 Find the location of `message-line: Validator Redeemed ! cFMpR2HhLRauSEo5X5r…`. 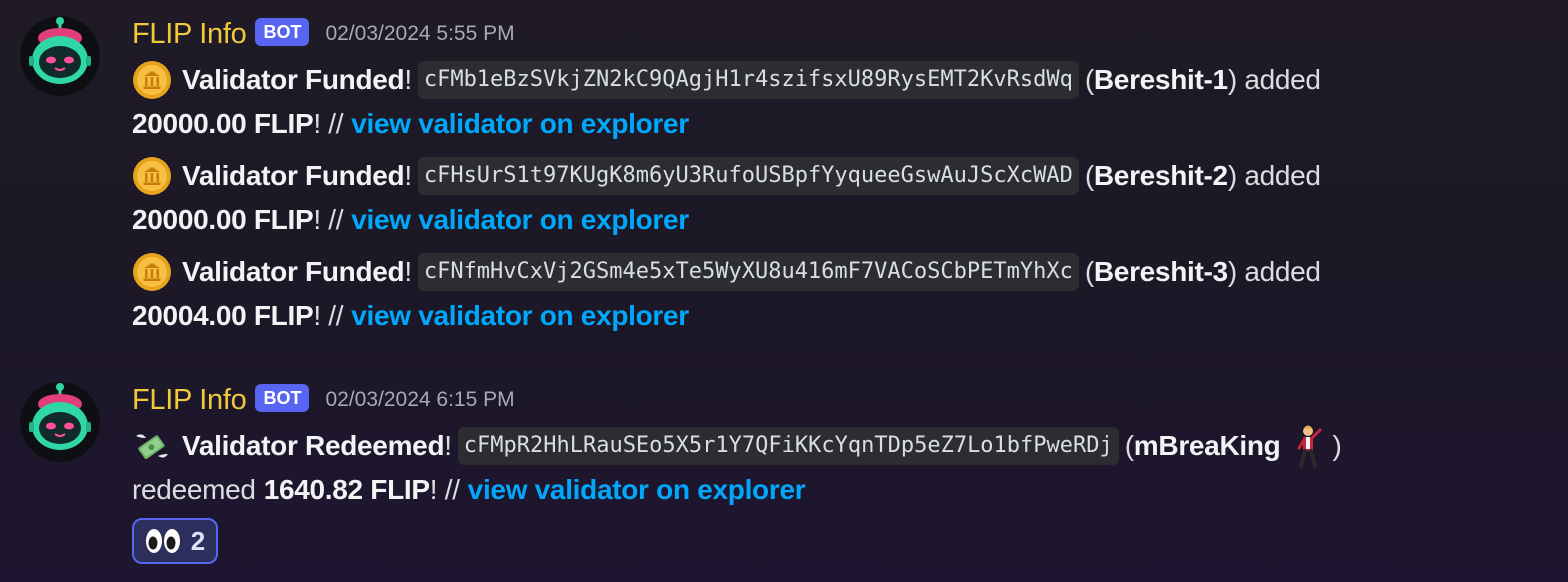

message-line: Validator Redeemed ! cFMpR2HhLRauSEo5X5r… is located at coordinates (737, 446).